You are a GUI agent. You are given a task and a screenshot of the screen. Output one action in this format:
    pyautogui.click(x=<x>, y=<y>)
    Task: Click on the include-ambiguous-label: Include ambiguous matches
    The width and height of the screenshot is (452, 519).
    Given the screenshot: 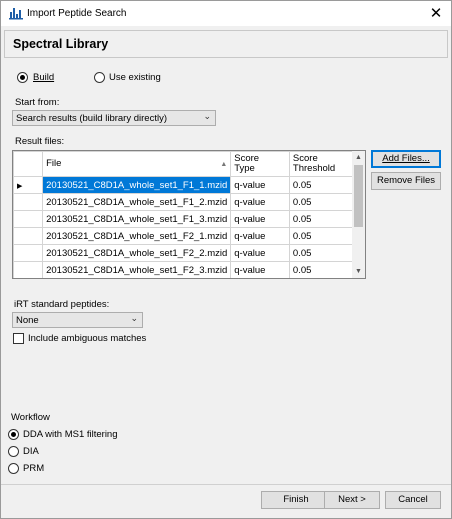 What is the action you would take?
    pyautogui.click(x=87, y=338)
    